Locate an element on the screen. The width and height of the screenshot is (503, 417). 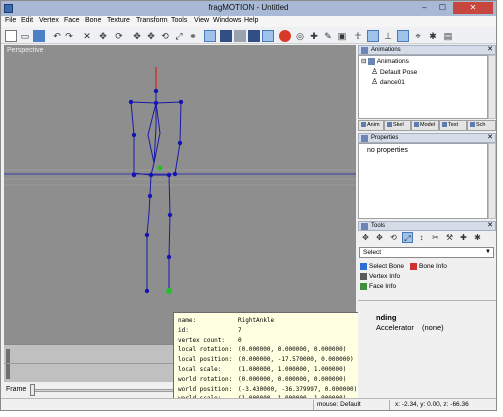
redo-icon: ↷ is located at coordinates (69, 36).